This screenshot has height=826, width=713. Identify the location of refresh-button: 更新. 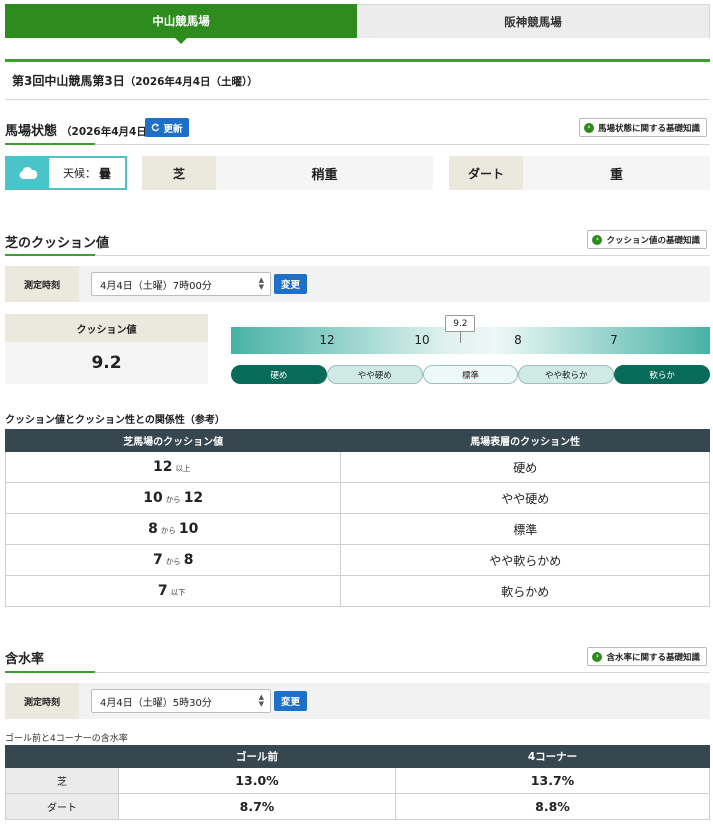
(167, 127).